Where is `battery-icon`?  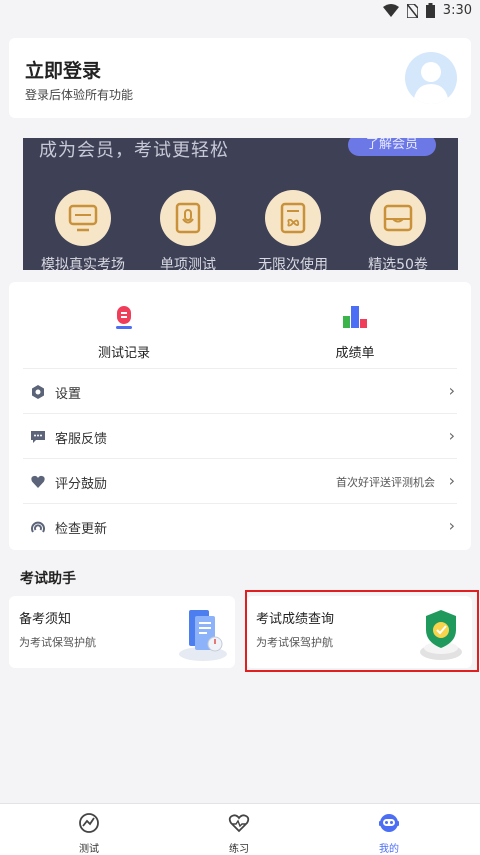
battery-icon is located at coordinates (430, 10).